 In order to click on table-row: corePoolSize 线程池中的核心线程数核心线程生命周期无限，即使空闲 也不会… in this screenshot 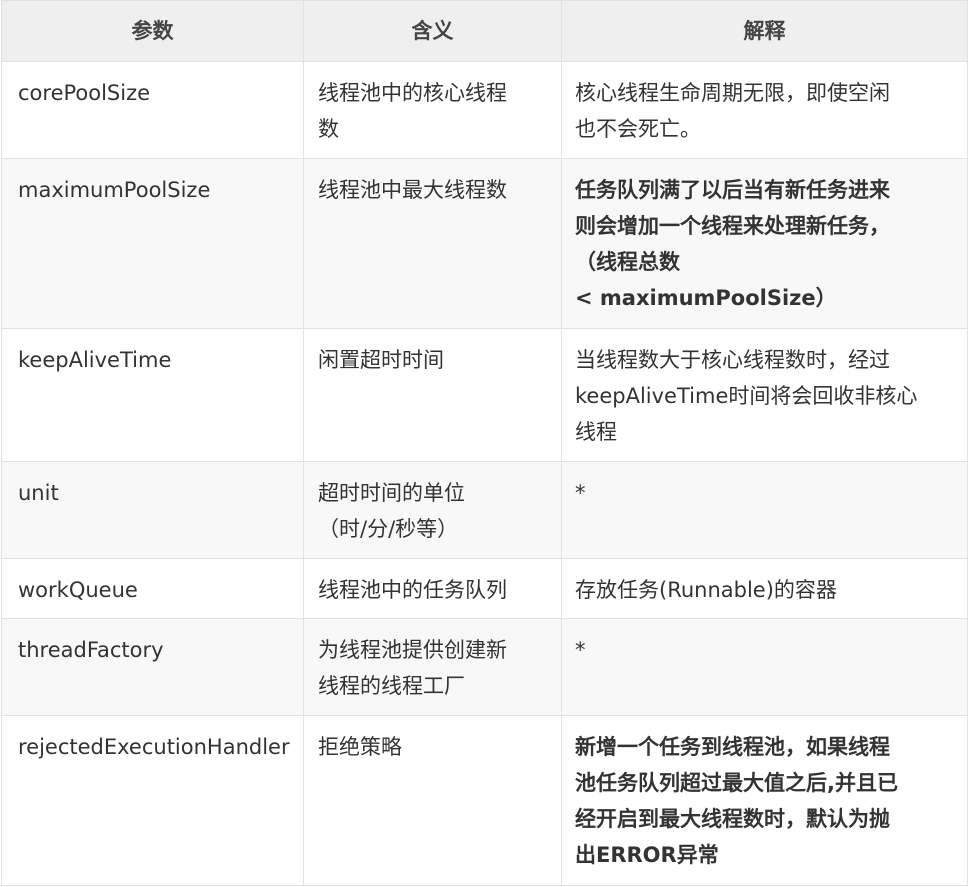, I will do `click(484, 110)`.